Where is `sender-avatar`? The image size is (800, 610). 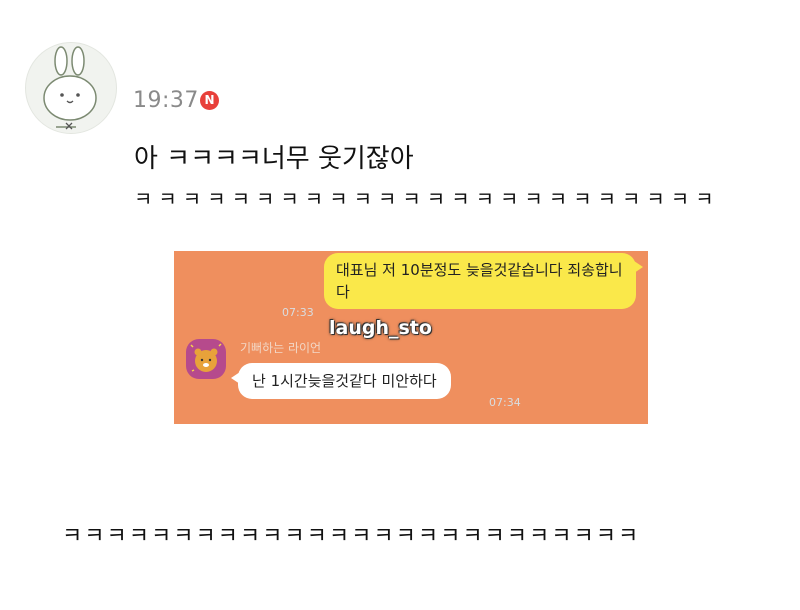 sender-avatar is located at coordinates (206, 359).